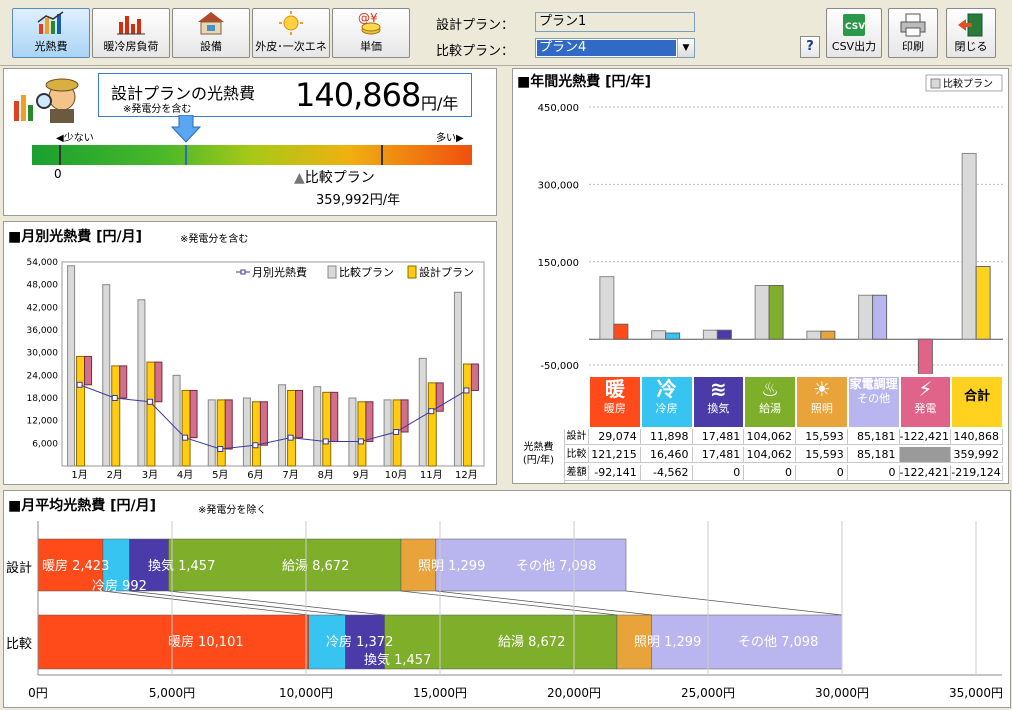  What do you see at coordinates (211, 23) in the screenshot?
I see `house-icon` at bounding box center [211, 23].